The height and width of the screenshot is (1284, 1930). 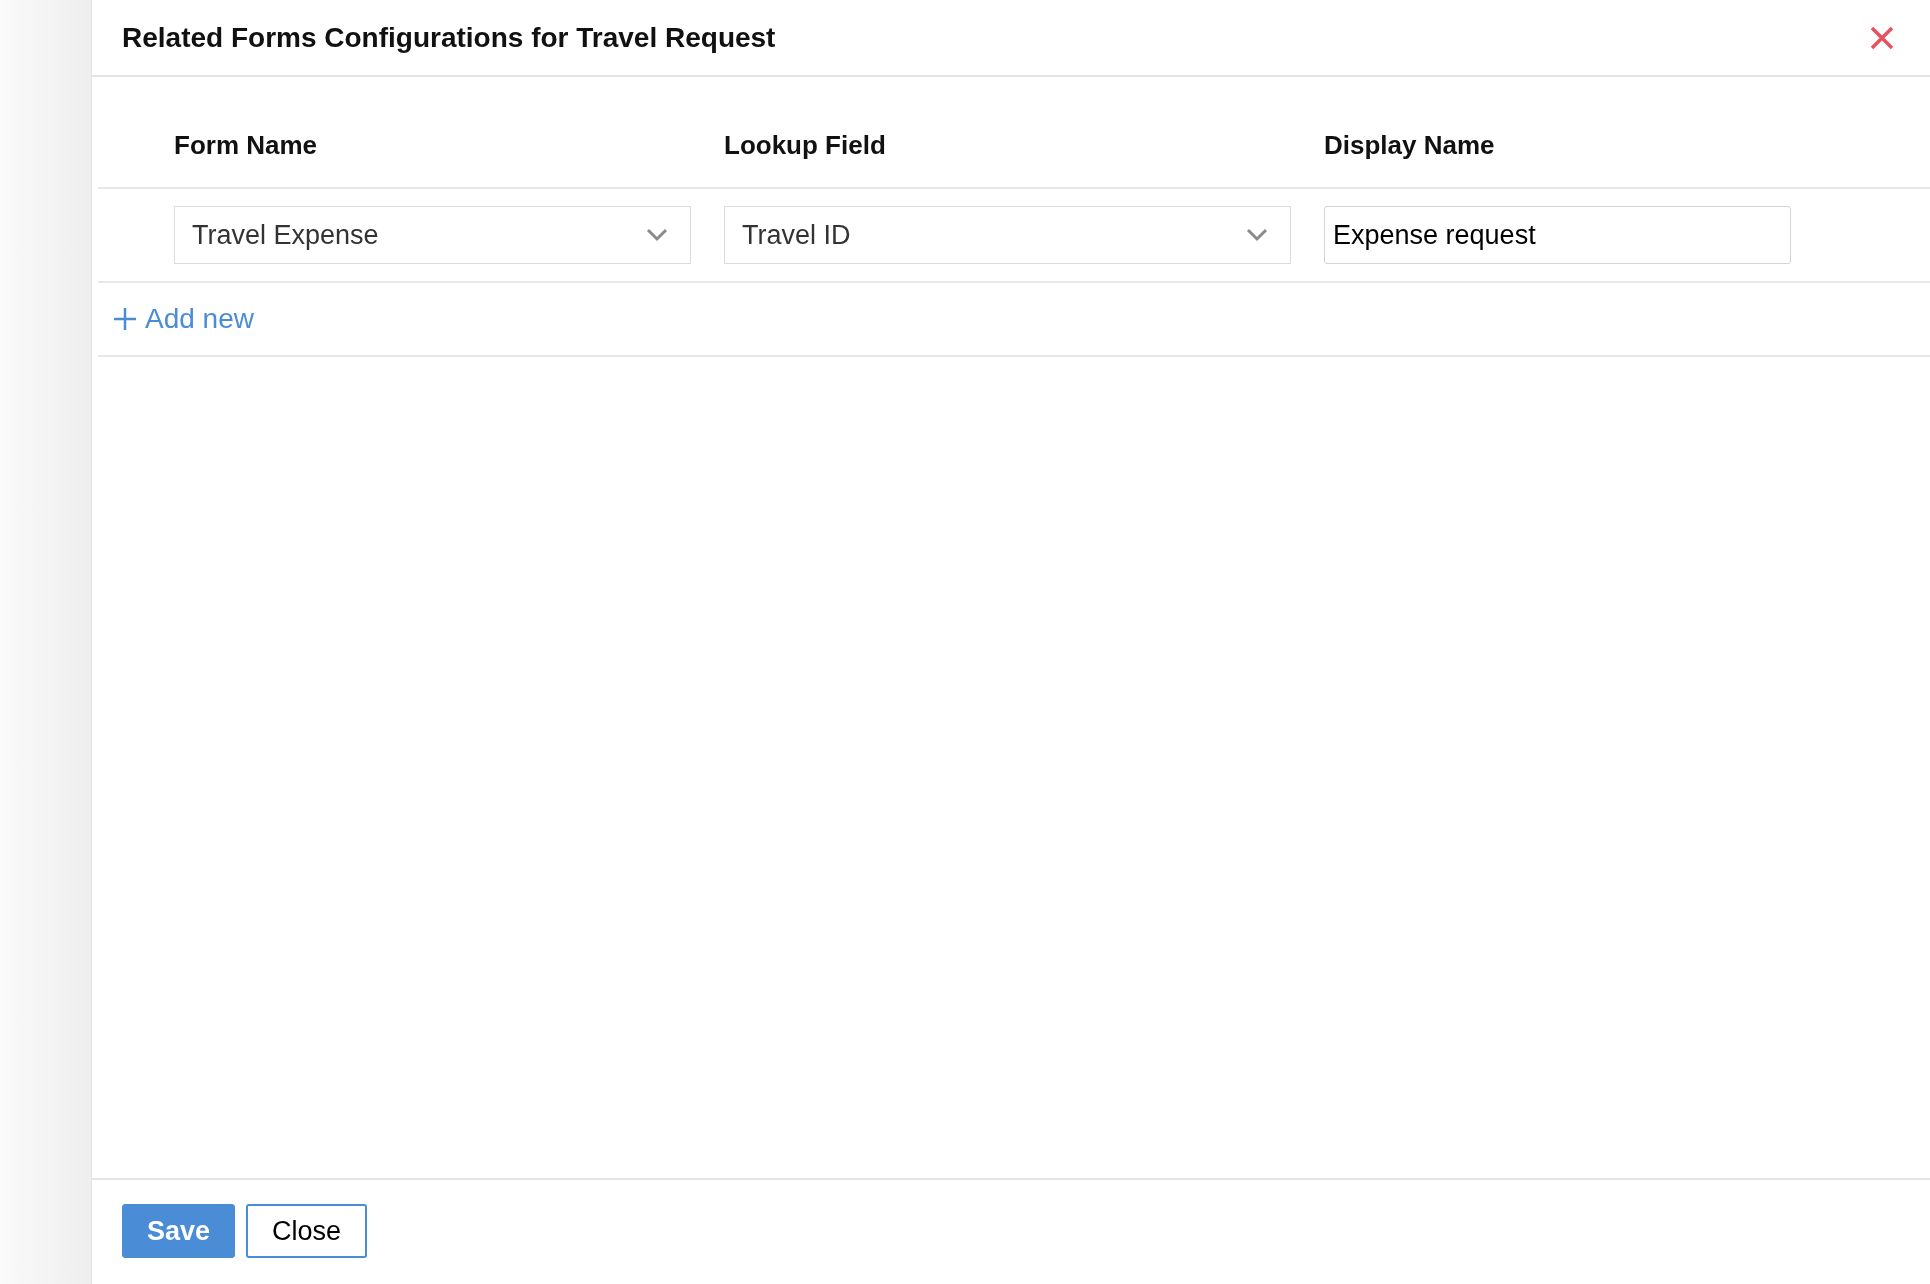 What do you see at coordinates (1409, 144) in the screenshot?
I see `column-header: Display Name` at bounding box center [1409, 144].